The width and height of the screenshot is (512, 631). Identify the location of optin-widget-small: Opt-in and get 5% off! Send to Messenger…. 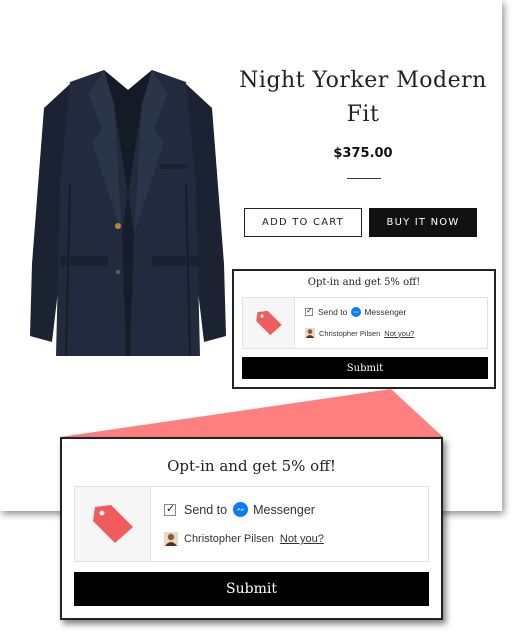
(364, 329).